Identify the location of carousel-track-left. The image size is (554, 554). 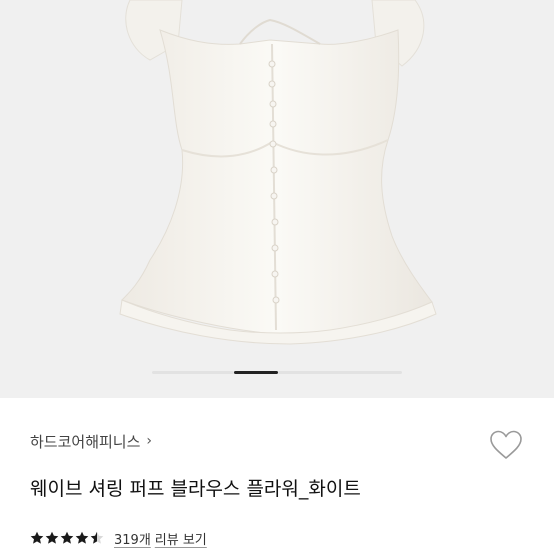
(193, 372).